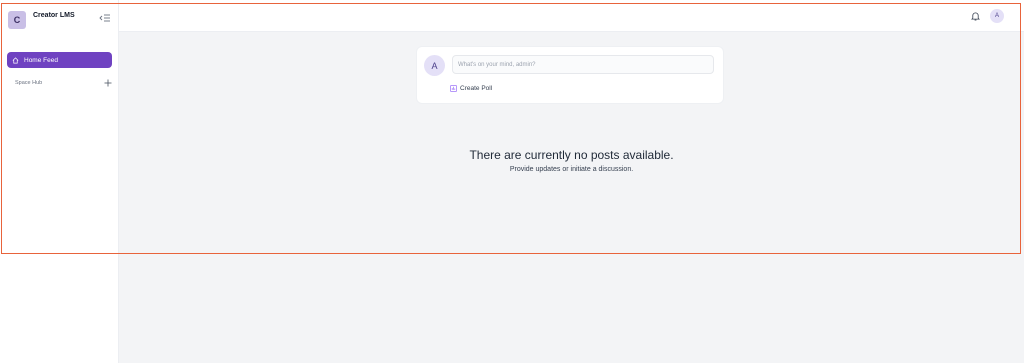  I want to click on home-icon, so click(15, 59).